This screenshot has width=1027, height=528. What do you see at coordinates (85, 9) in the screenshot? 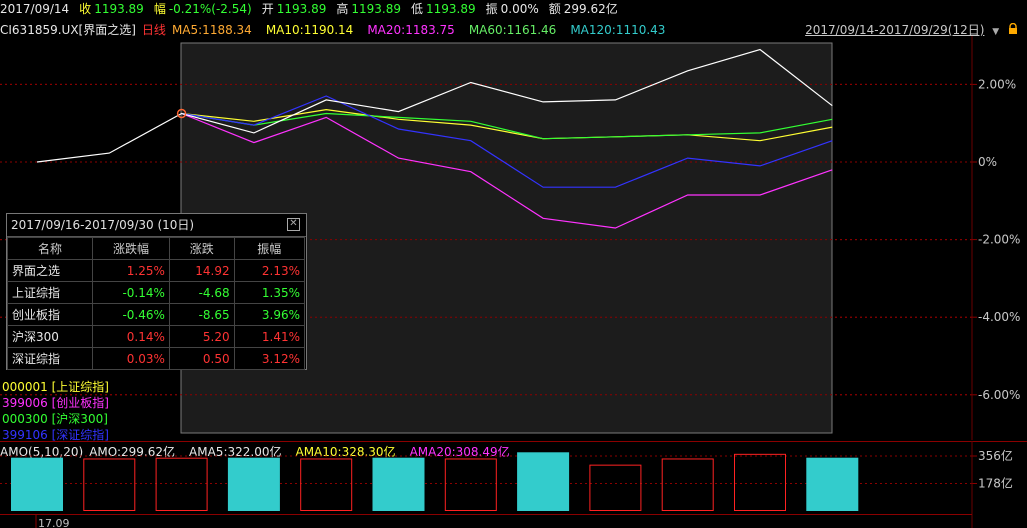
I see `close-label: 收` at bounding box center [85, 9].